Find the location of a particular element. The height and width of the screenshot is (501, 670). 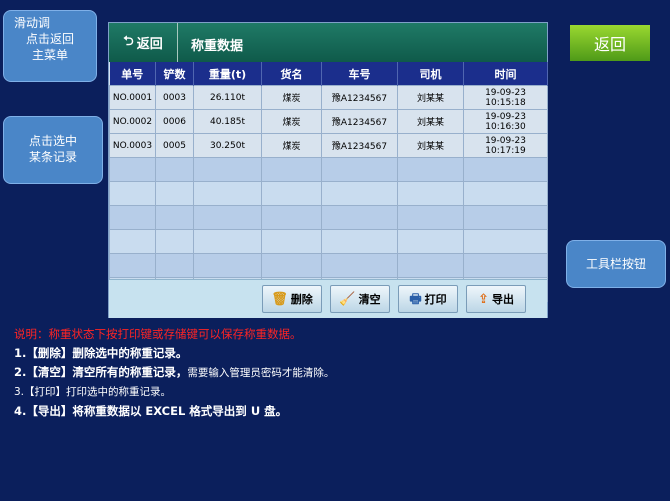

hint-bubble-back: 滑动调 点击返回 主菜单 is located at coordinates (50, 46).